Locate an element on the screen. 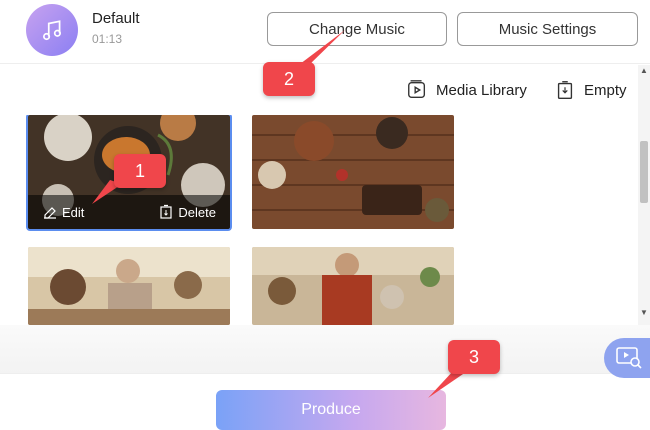 Image resolution: width=650 pixels, height=430 pixels. holiday-dinner-image is located at coordinates (353, 286).